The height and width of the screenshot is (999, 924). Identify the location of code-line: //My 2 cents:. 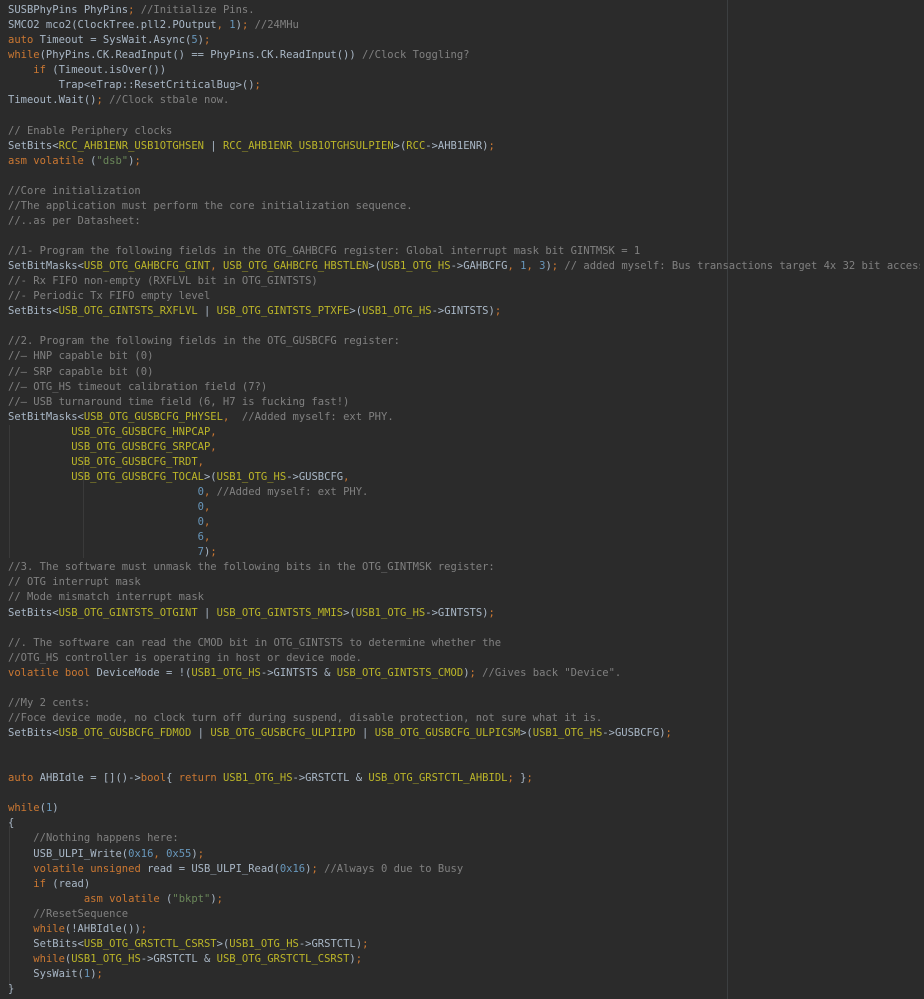
(464, 703).